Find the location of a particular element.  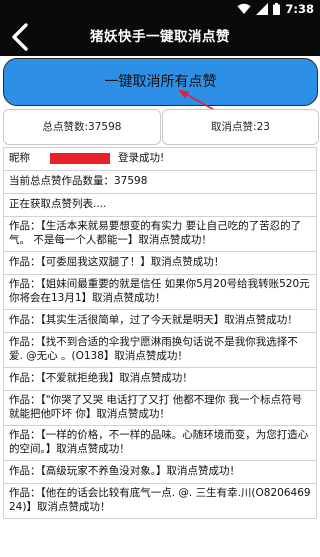

signal-icon is located at coordinates (262, 9).